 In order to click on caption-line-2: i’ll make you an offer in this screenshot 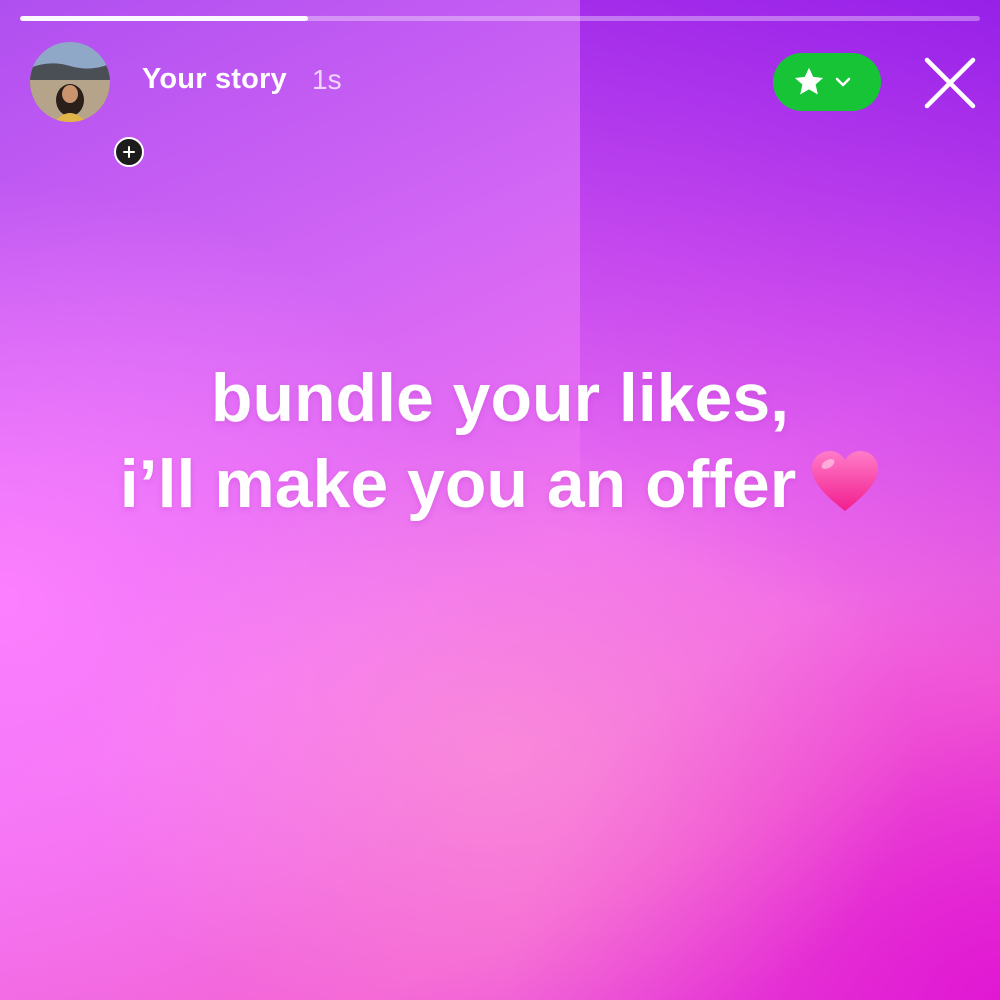, I will do `click(500, 484)`.